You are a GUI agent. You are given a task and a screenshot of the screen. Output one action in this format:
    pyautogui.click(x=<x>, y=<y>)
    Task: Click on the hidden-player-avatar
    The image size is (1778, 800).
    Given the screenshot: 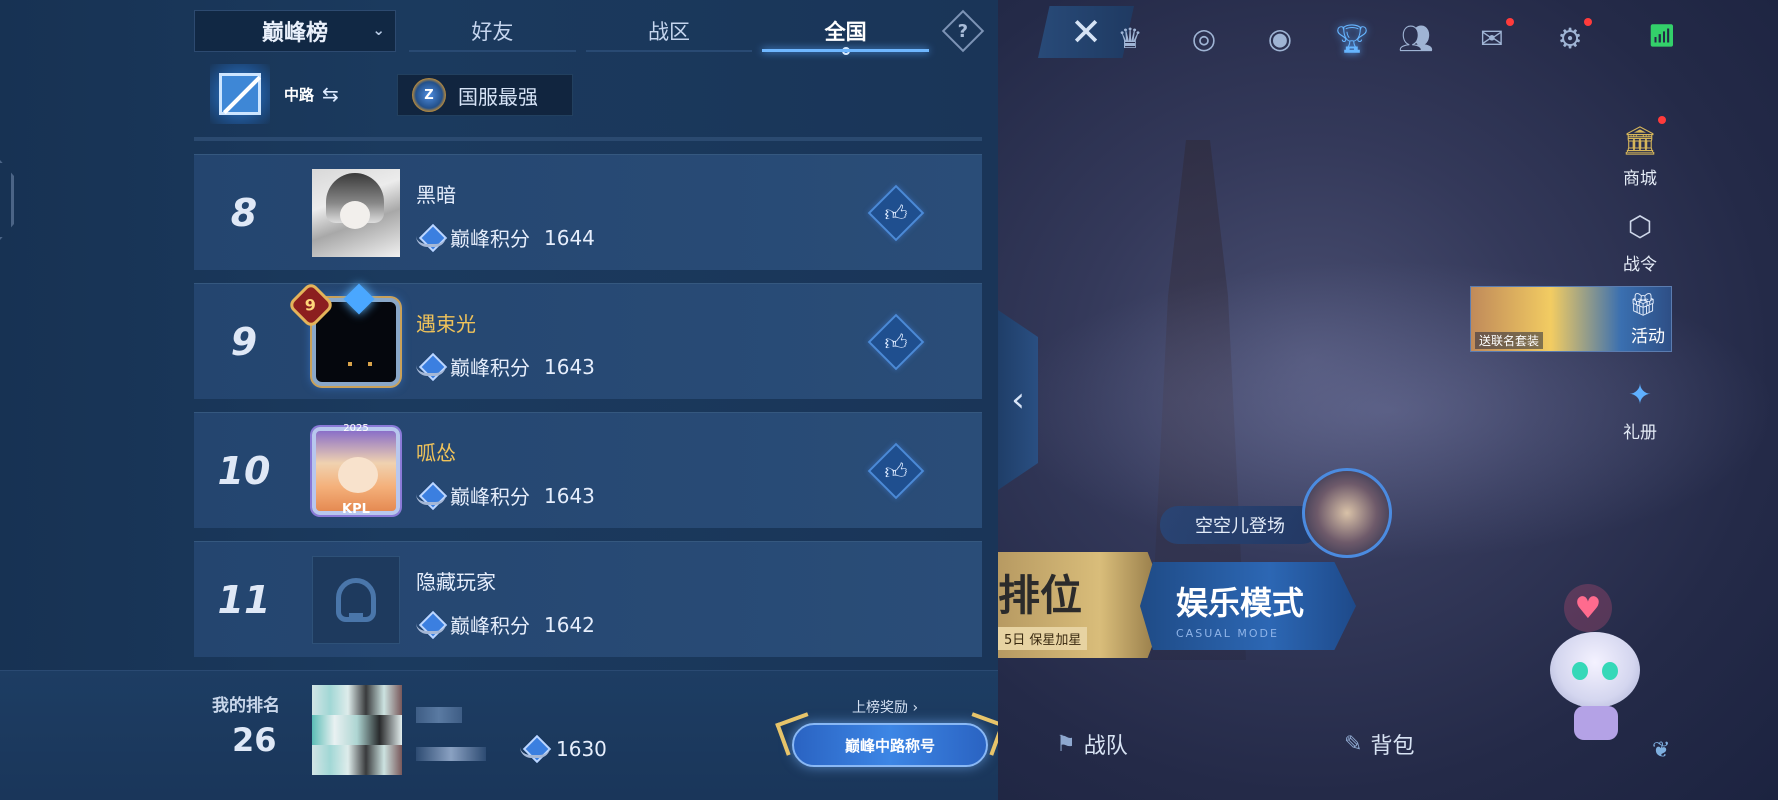 What is the action you would take?
    pyautogui.click(x=356, y=600)
    